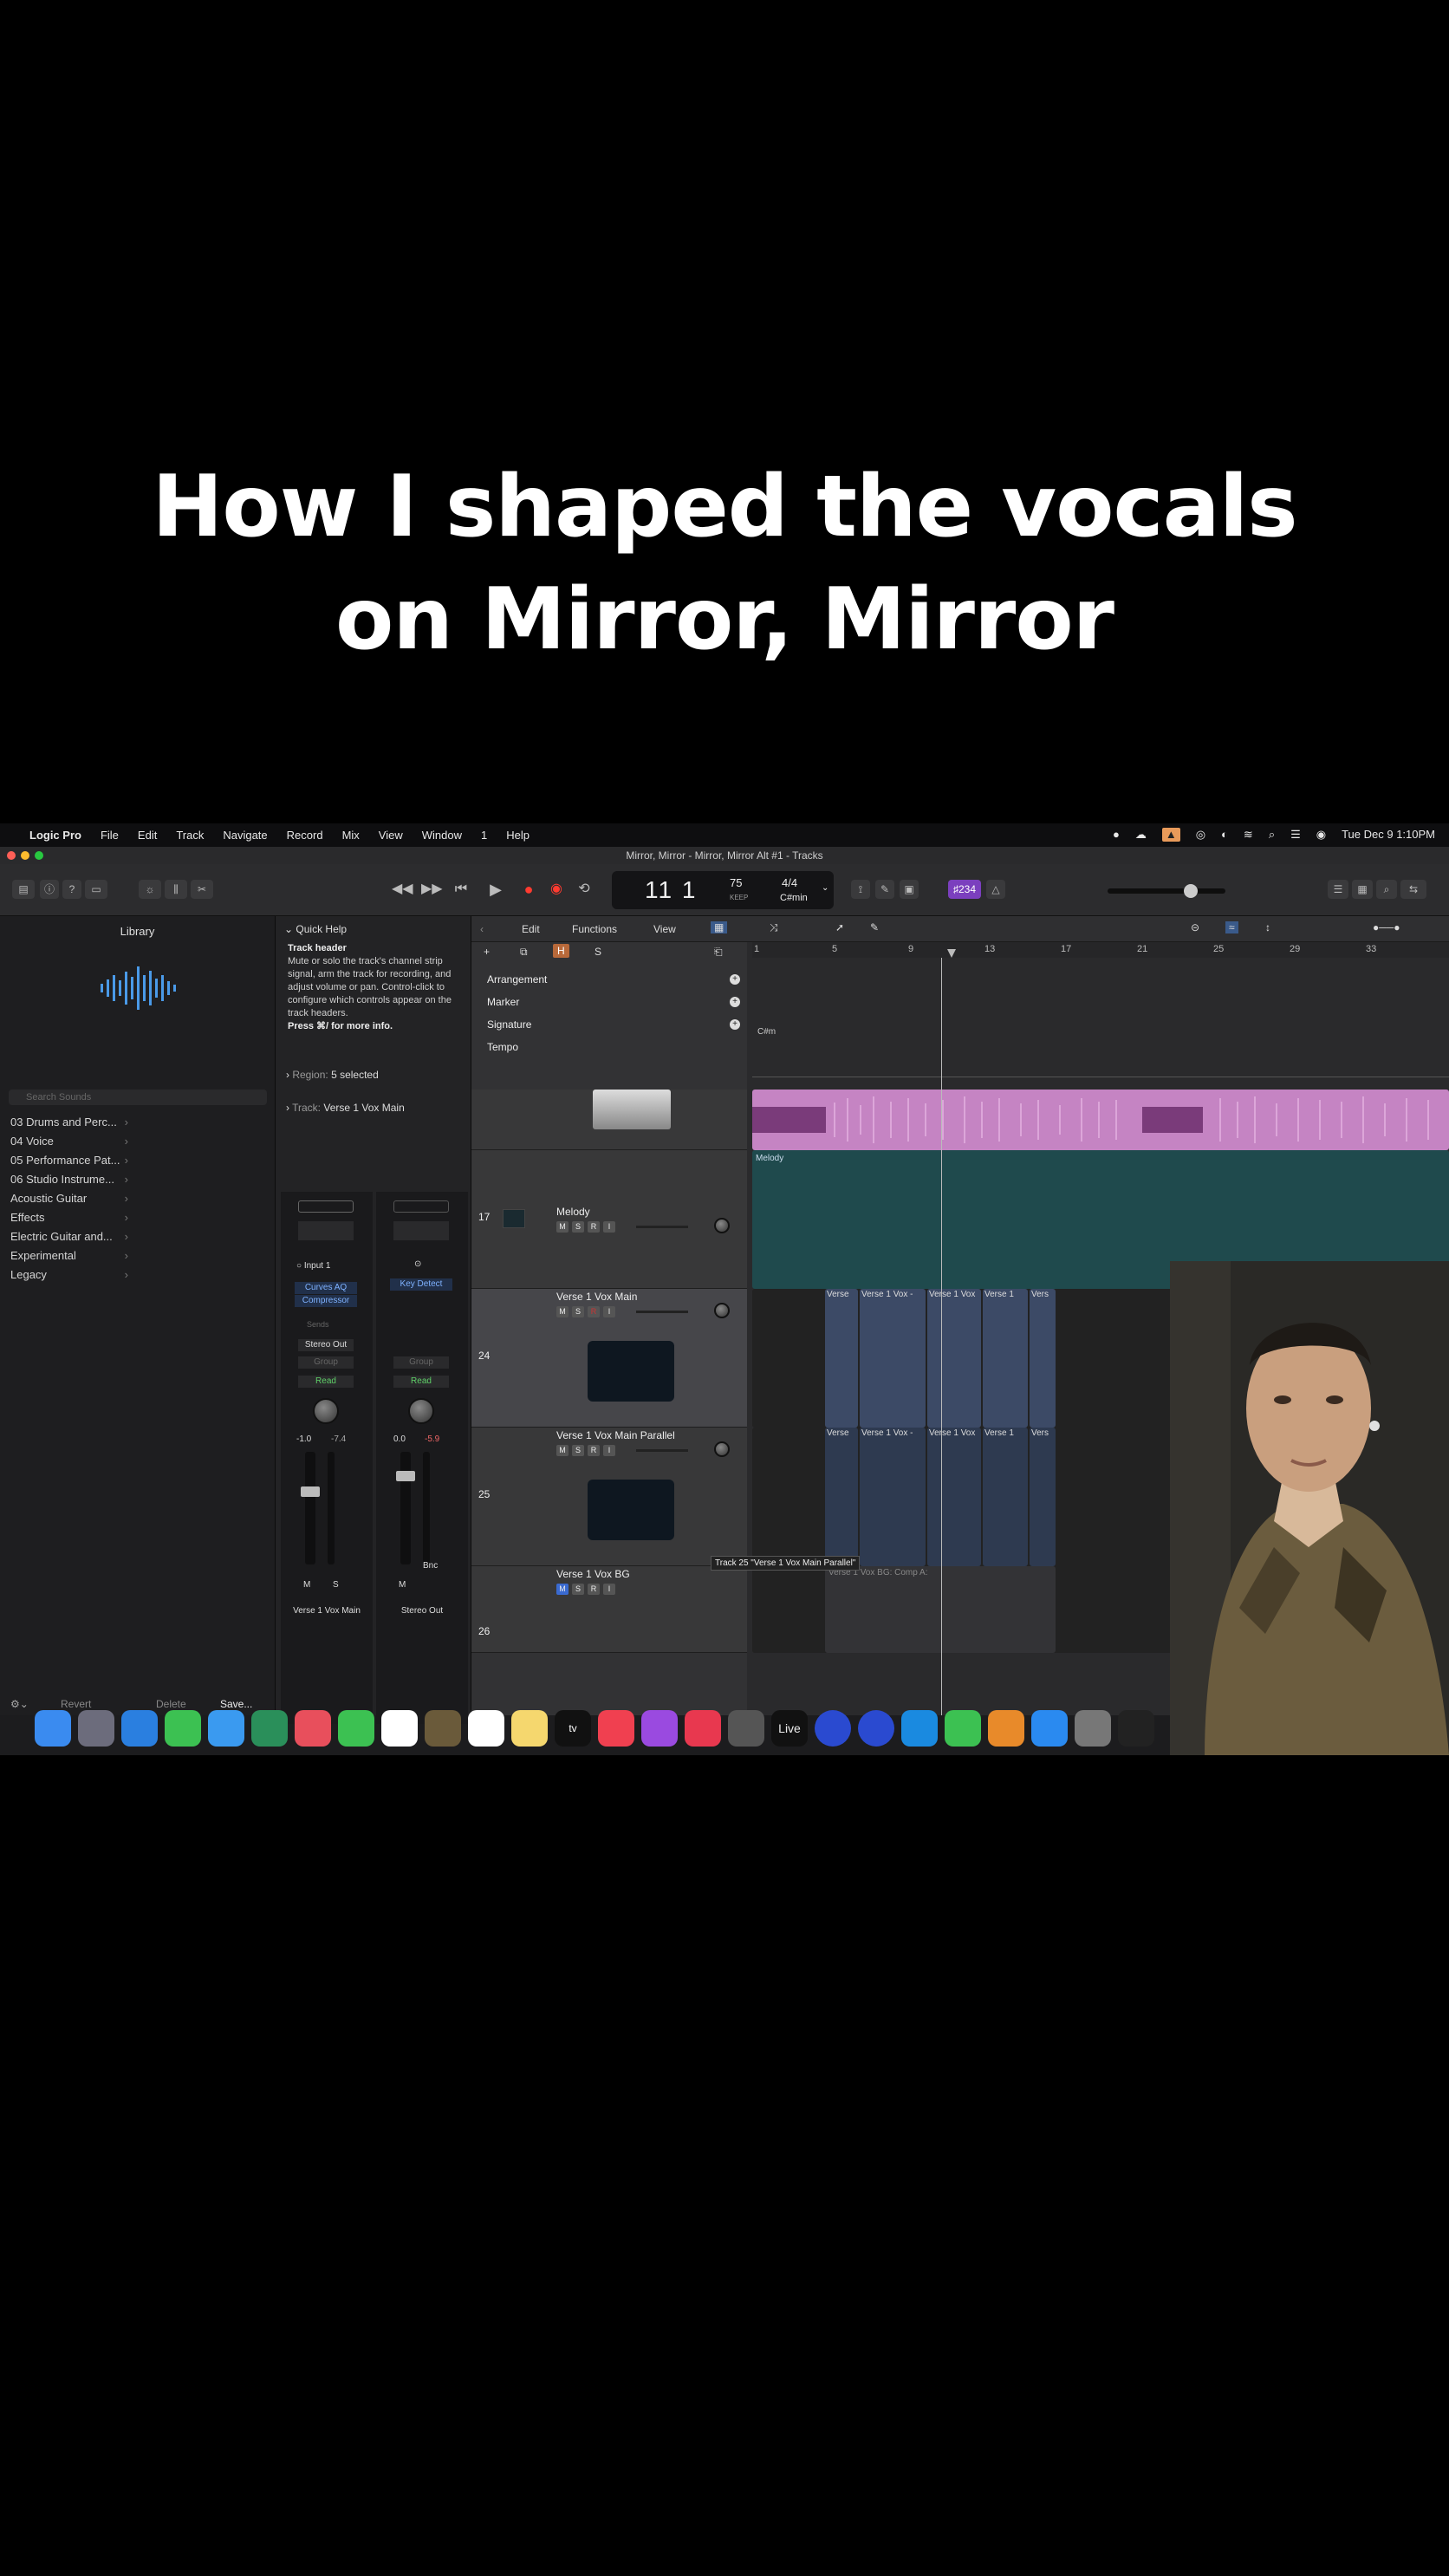  What do you see at coordinates (609, 979) in the screenshot?
I see `global-track-arrangement: Arrangement +` at bounding box center [609, 979].